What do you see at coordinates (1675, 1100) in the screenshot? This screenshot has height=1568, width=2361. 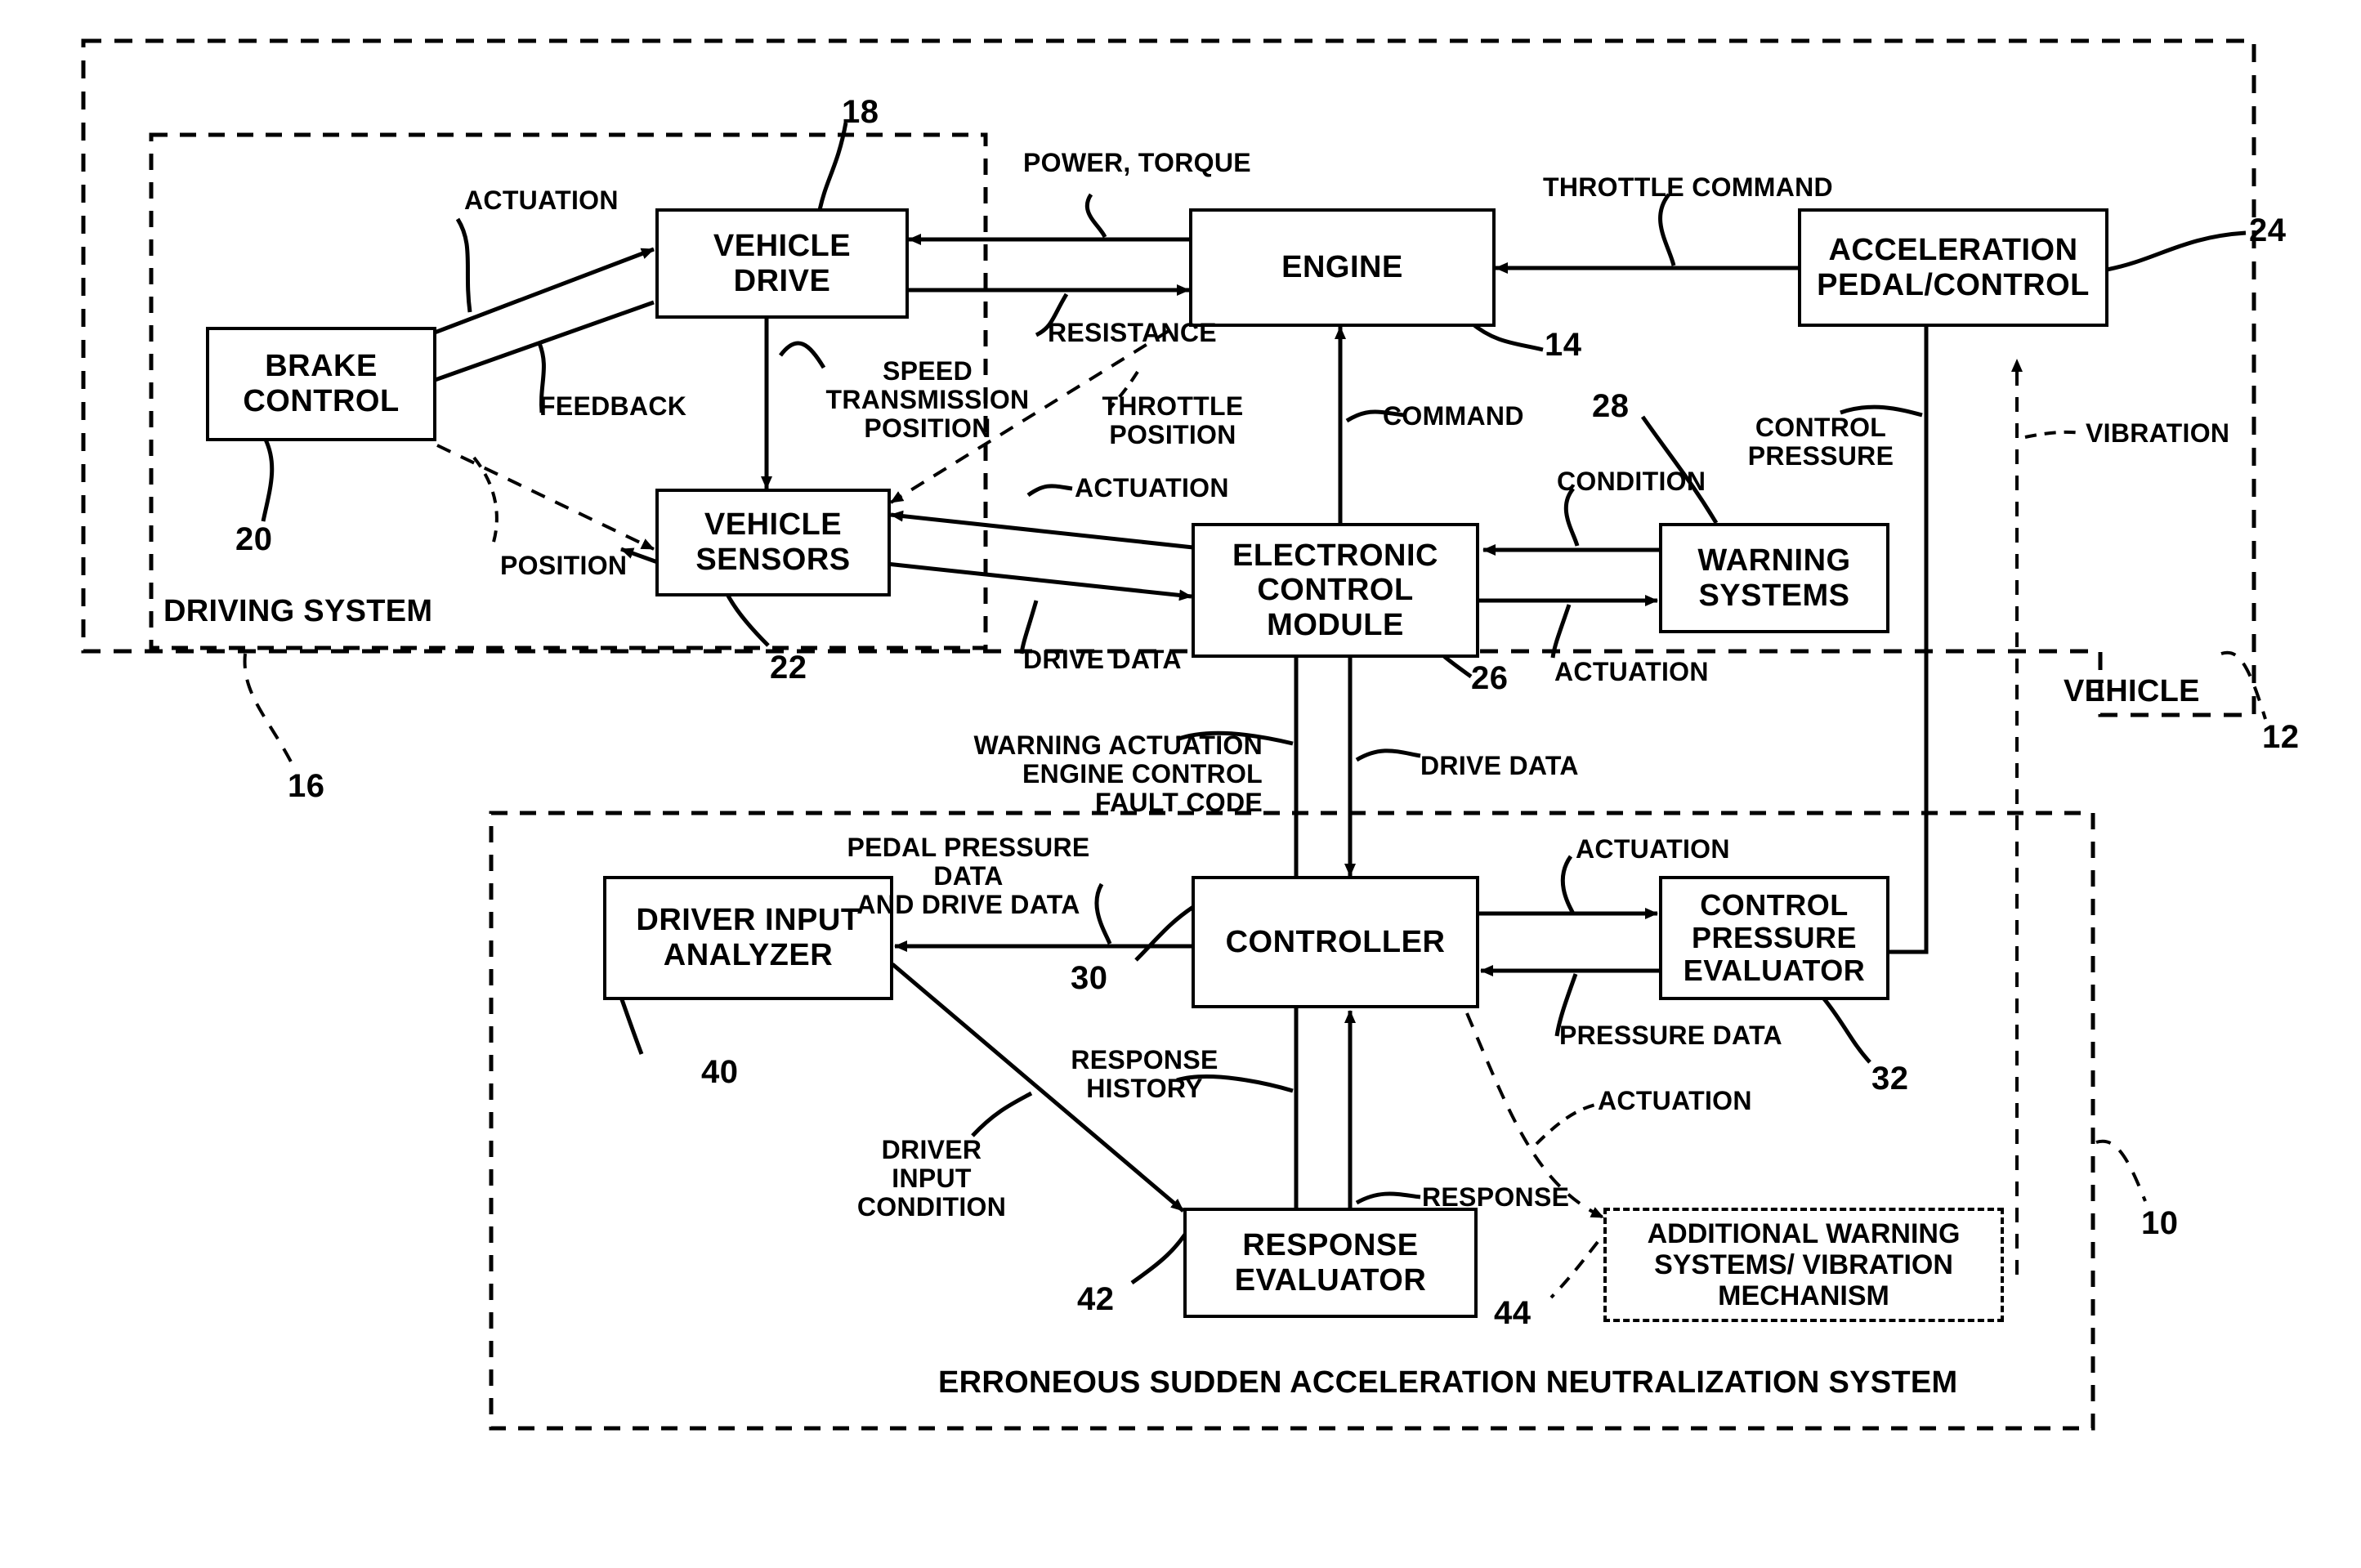 I see `edge-label-actuation-controller-aws: ACTUATION` at bounding box center [1675, 1100].